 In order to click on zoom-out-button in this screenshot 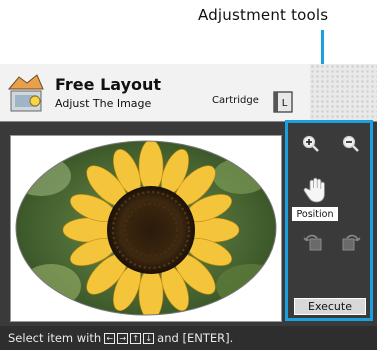, I will do `click(351, 144)`.